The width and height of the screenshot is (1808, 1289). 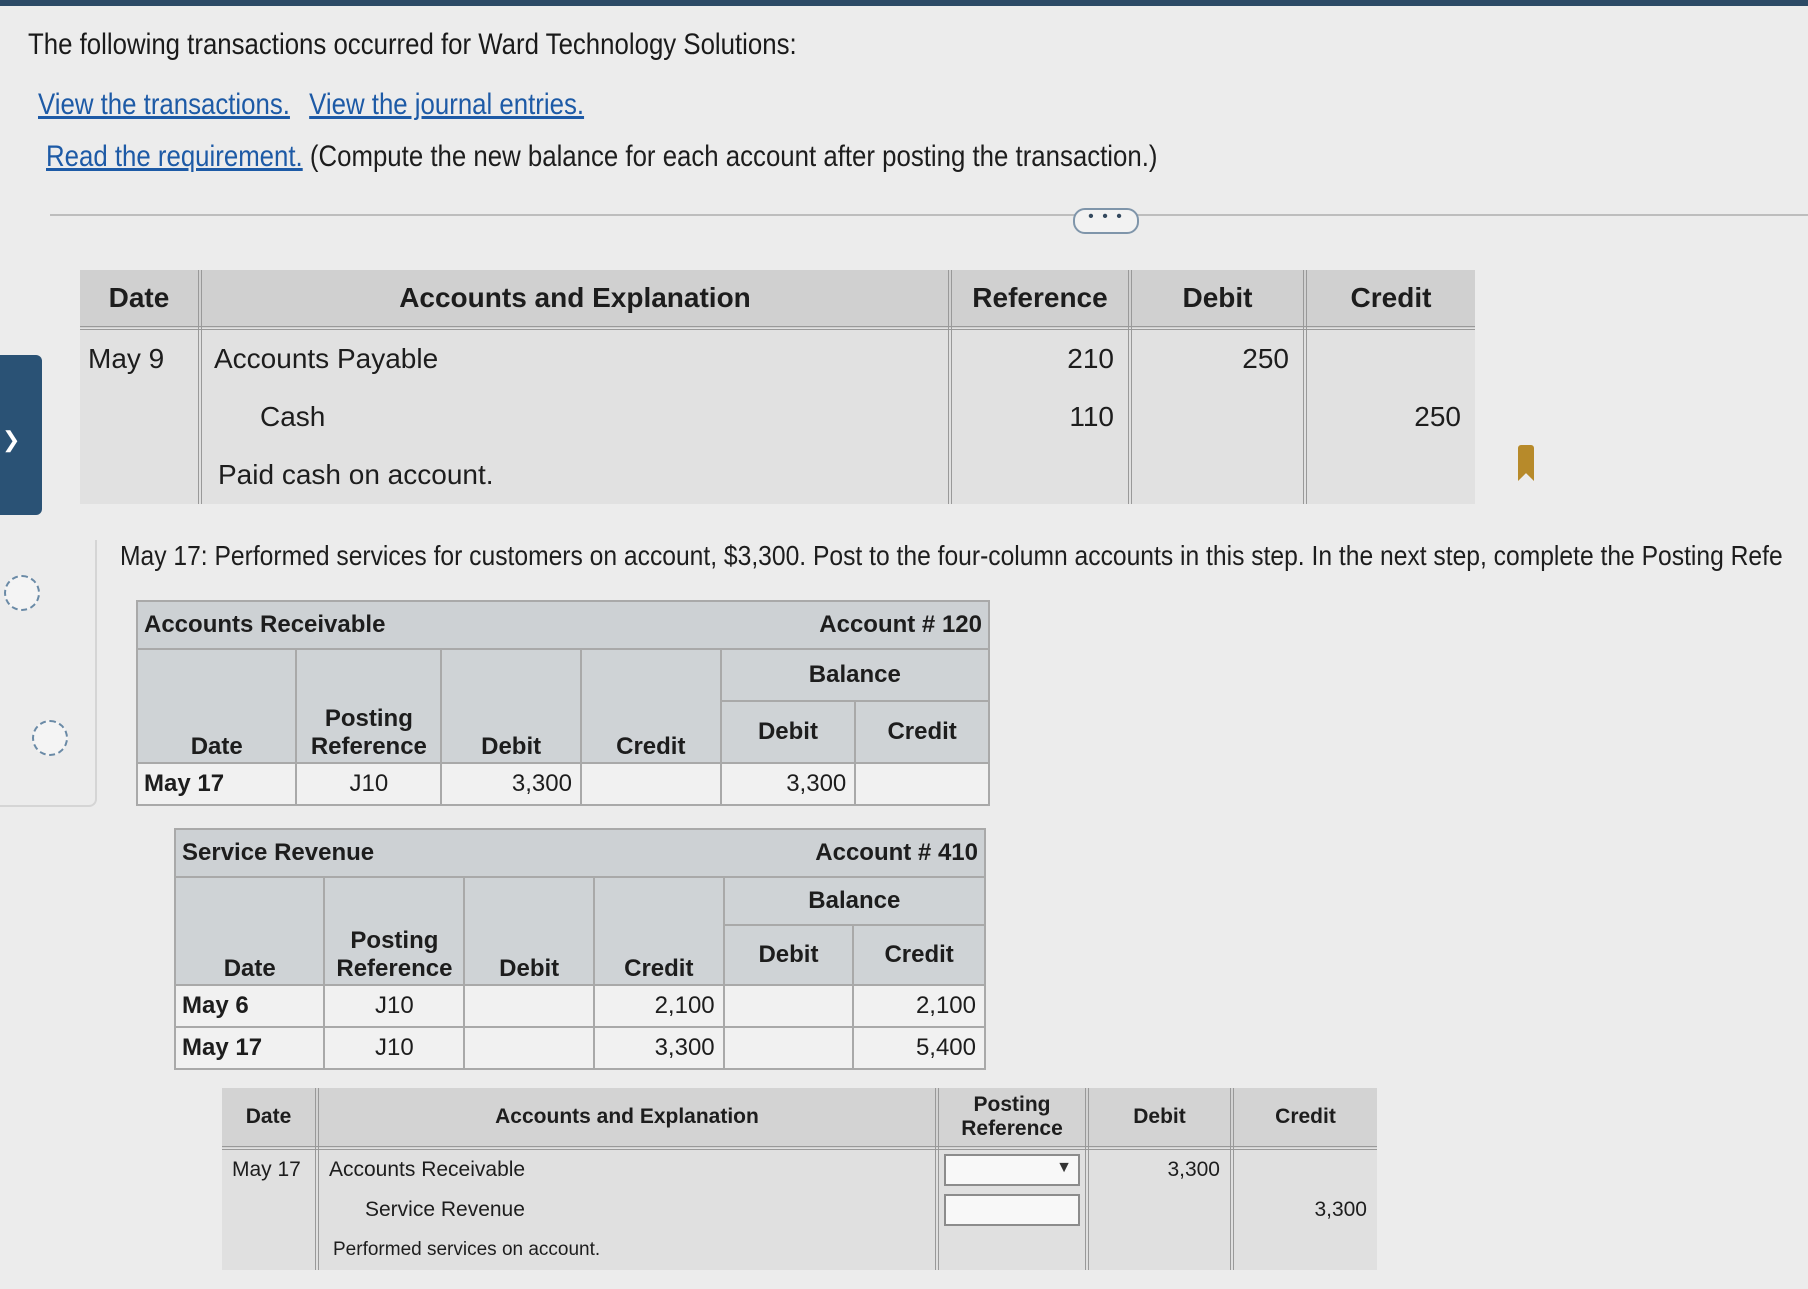 I want to click on credit-account: Cash, so click(x=576, y=417).